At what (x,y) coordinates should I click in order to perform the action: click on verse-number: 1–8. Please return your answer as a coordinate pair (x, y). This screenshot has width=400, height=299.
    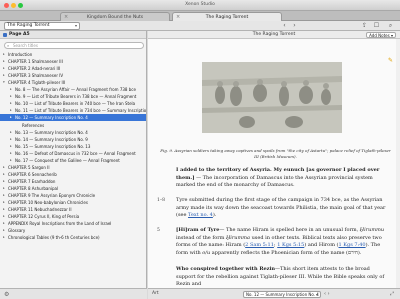
    Looking at the image, I should click on (161, 200).